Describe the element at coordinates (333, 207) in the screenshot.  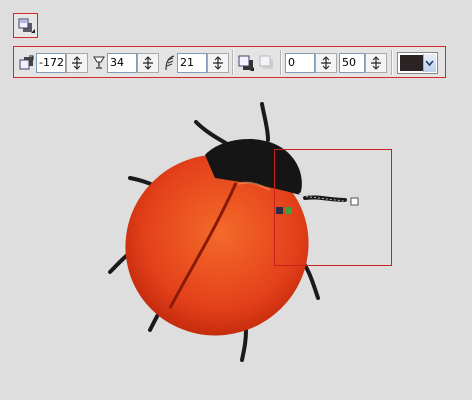
I see `selection-marquee` at that location.